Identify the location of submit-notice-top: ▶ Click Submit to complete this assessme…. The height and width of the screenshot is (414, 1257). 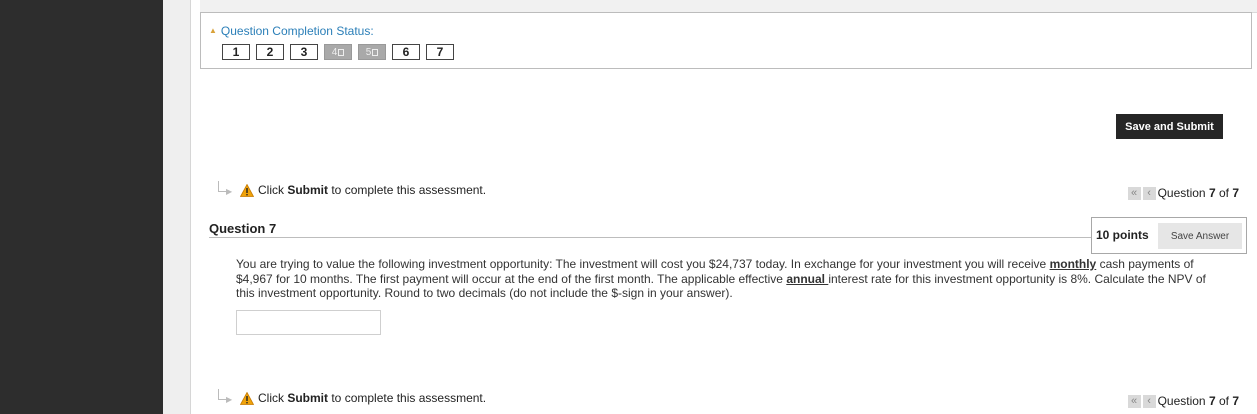
(350, 190).